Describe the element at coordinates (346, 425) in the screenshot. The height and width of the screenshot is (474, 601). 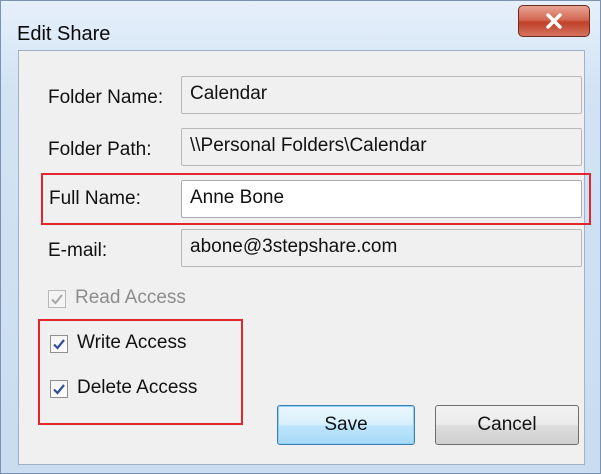
I see `save-button: Save` at that location.